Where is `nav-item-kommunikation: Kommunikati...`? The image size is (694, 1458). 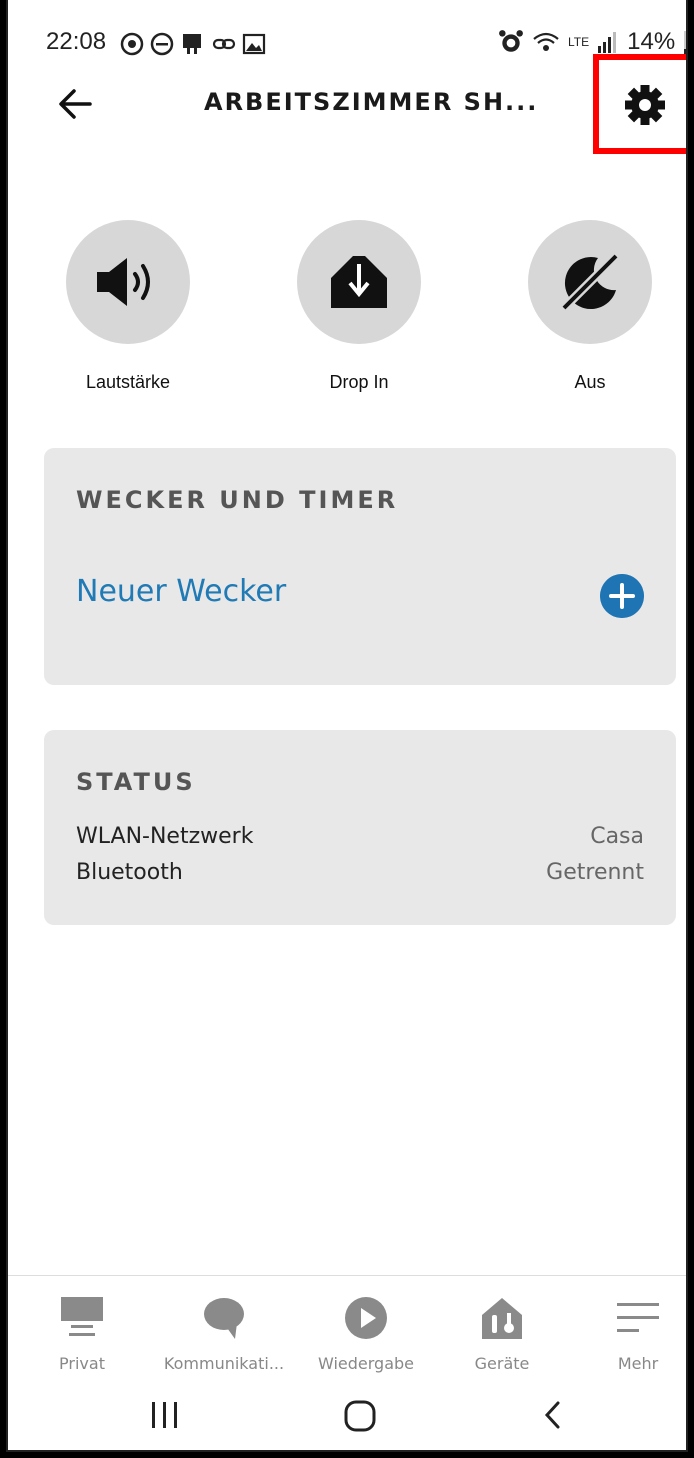 nav-item-kommunikation: Kommunikati... is located at coordinates (224, 1332).